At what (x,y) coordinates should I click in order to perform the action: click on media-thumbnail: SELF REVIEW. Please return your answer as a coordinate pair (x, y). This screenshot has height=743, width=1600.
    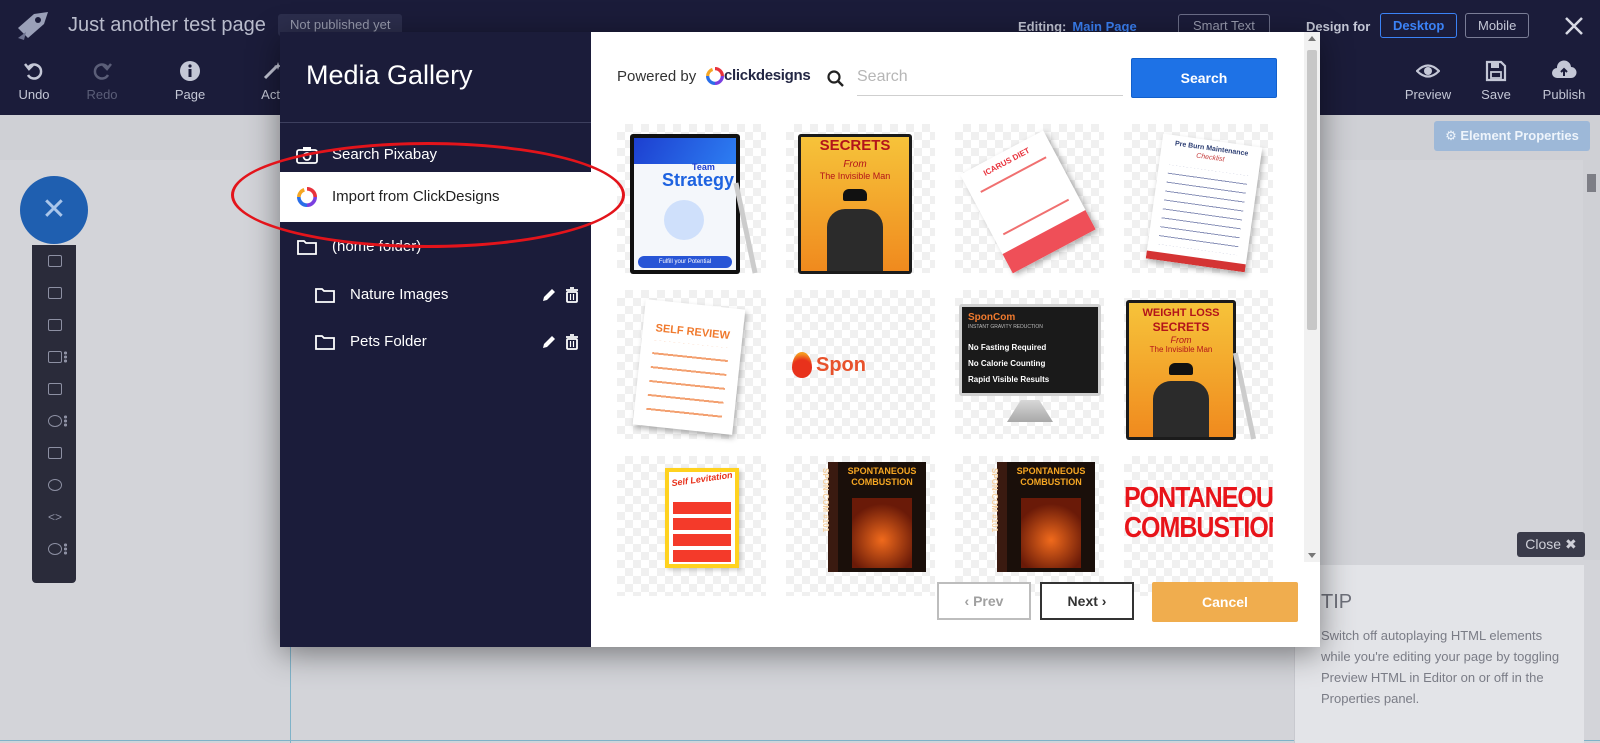
    Looking at the image, I should click on (691, 364).